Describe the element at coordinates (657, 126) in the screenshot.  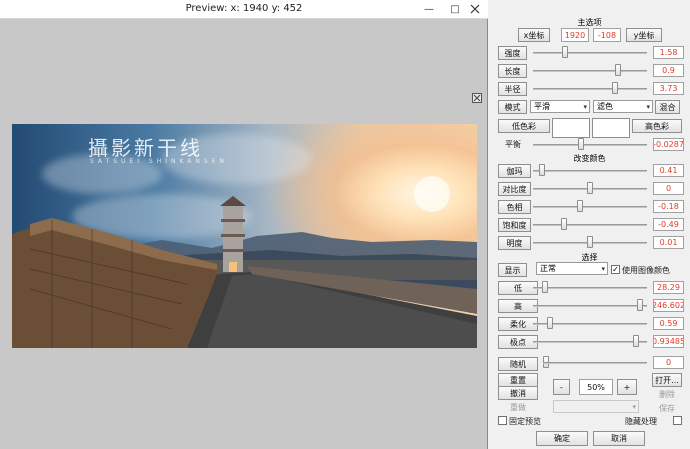
I see `high-color-button: 高色彩` at that location.